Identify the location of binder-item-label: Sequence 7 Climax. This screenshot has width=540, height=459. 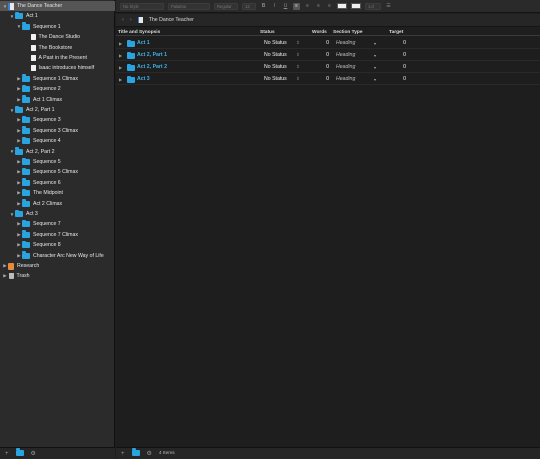
(55, 234).